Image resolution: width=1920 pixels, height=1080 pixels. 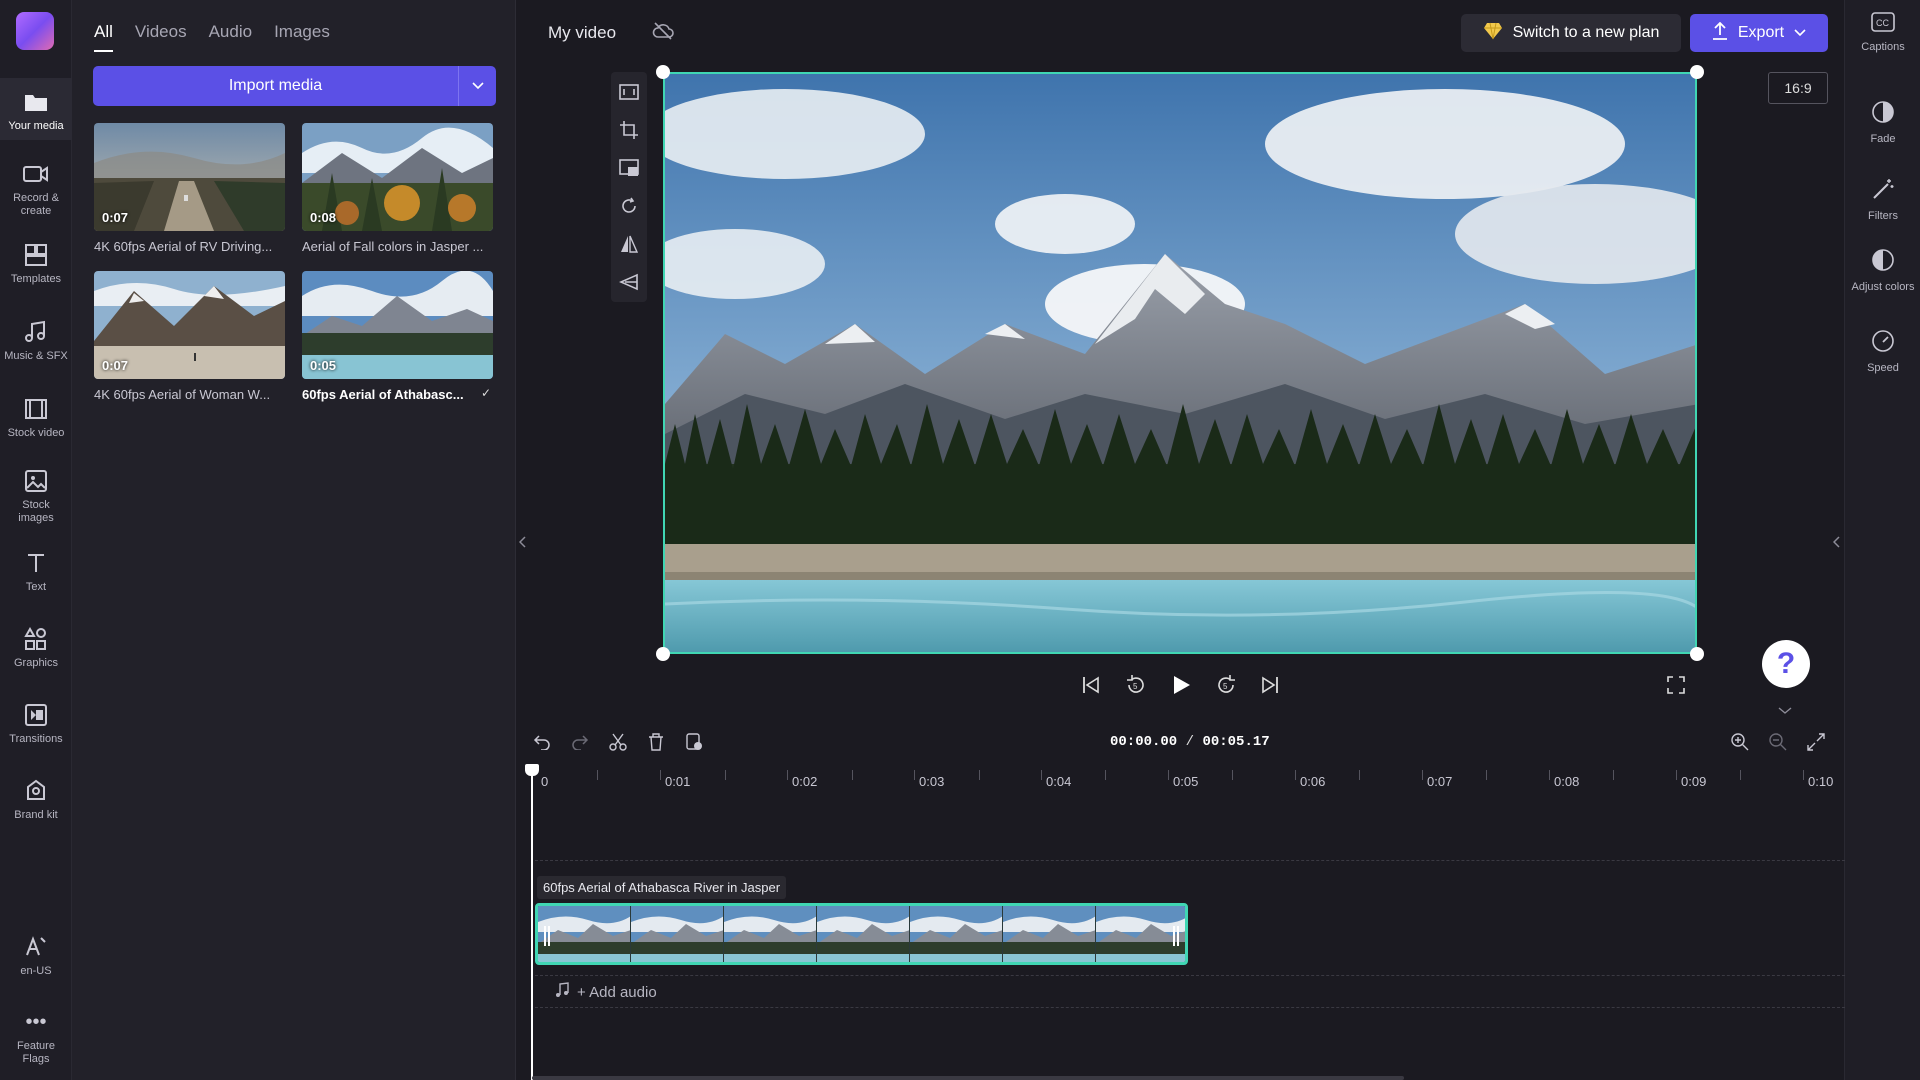 What do you see at coordinates (629, 168) in the screenshot?
I see `picture-in-picture-icon` at bounding box center [629, 168].